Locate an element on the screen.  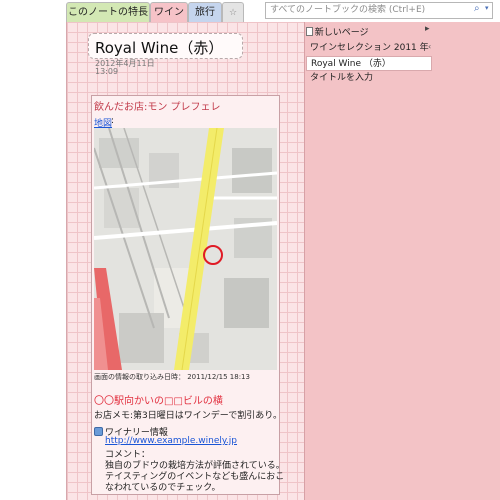
chevron-left-icon: ‹ is located at coordinates (429, 46).